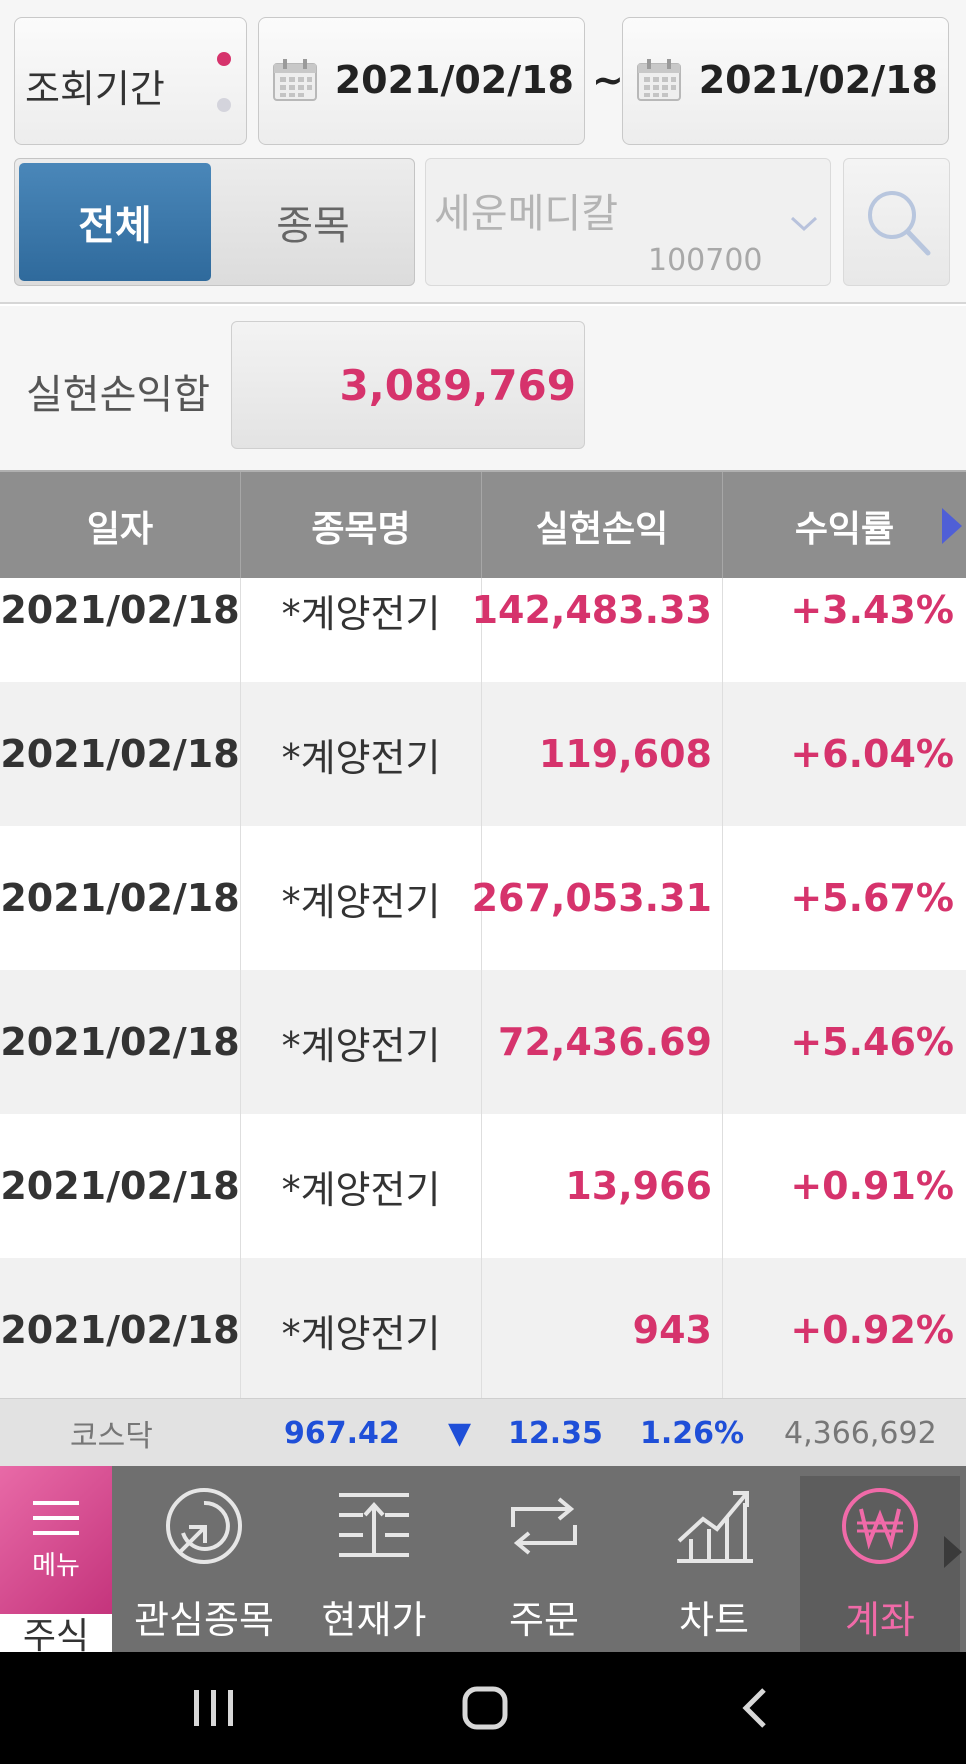  I want to click on end-date-value: 2021/02/18, so click(818, 80).